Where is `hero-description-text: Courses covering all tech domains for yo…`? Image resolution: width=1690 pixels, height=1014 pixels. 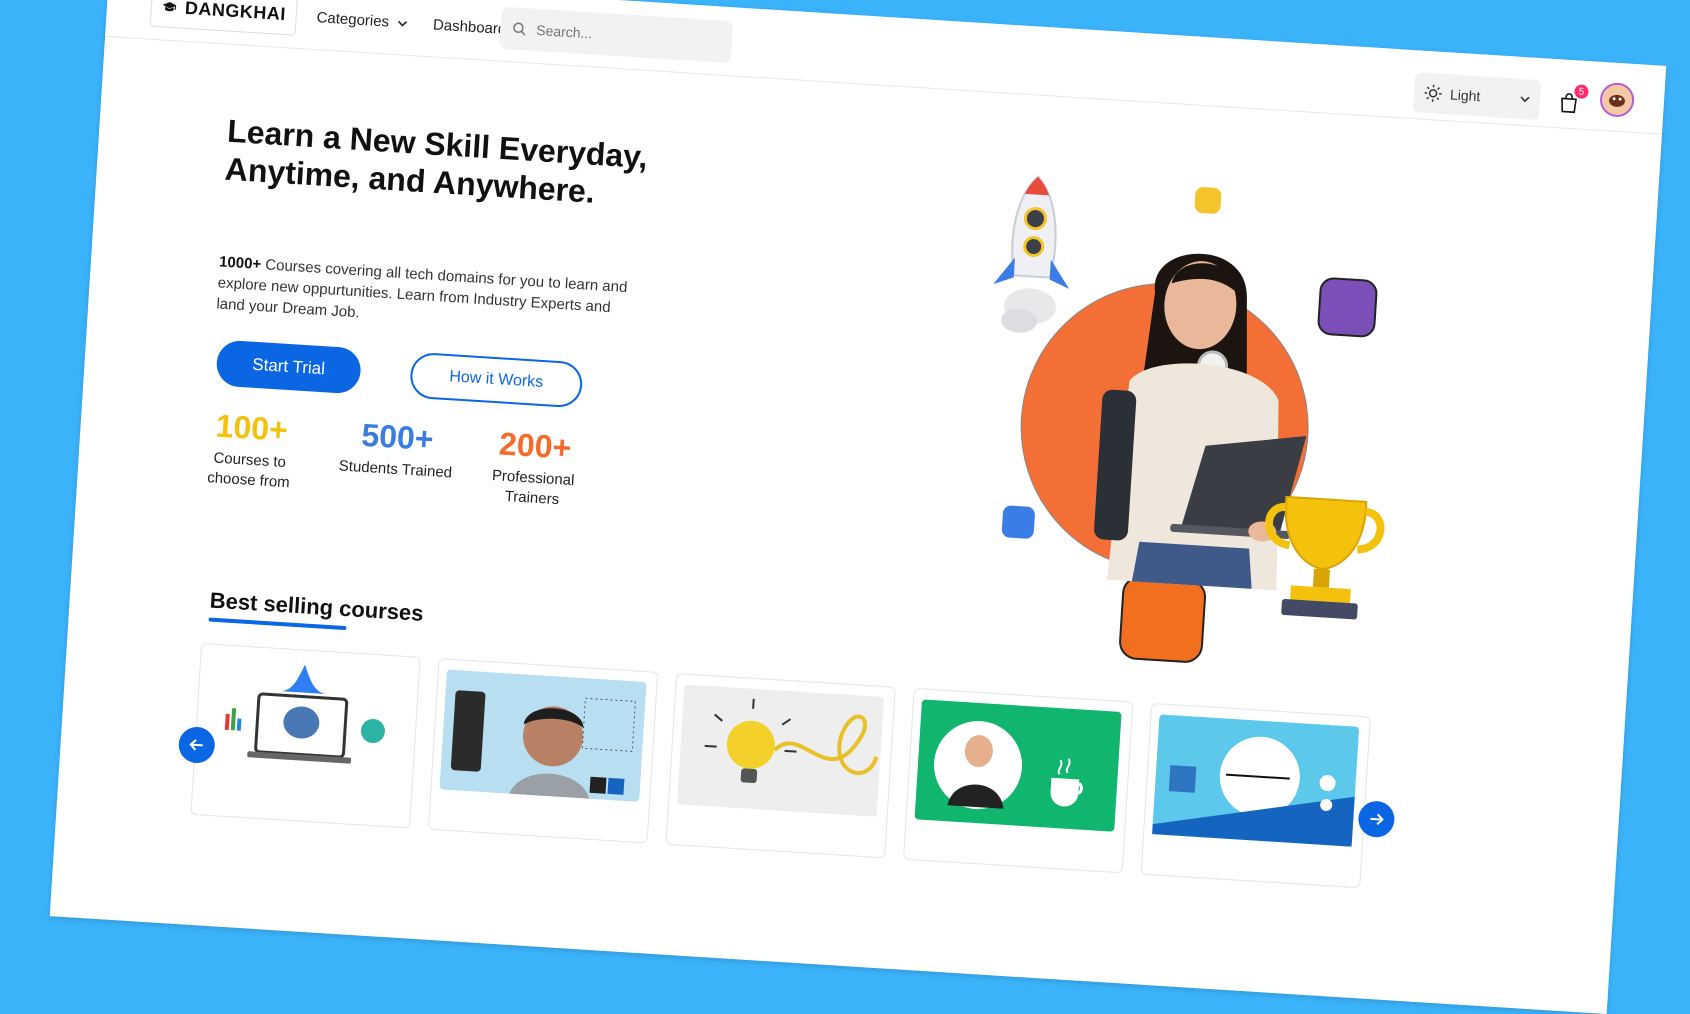 hero-description-text: Courses covering all tech domains for yo… is located at coordinates (422, 288).